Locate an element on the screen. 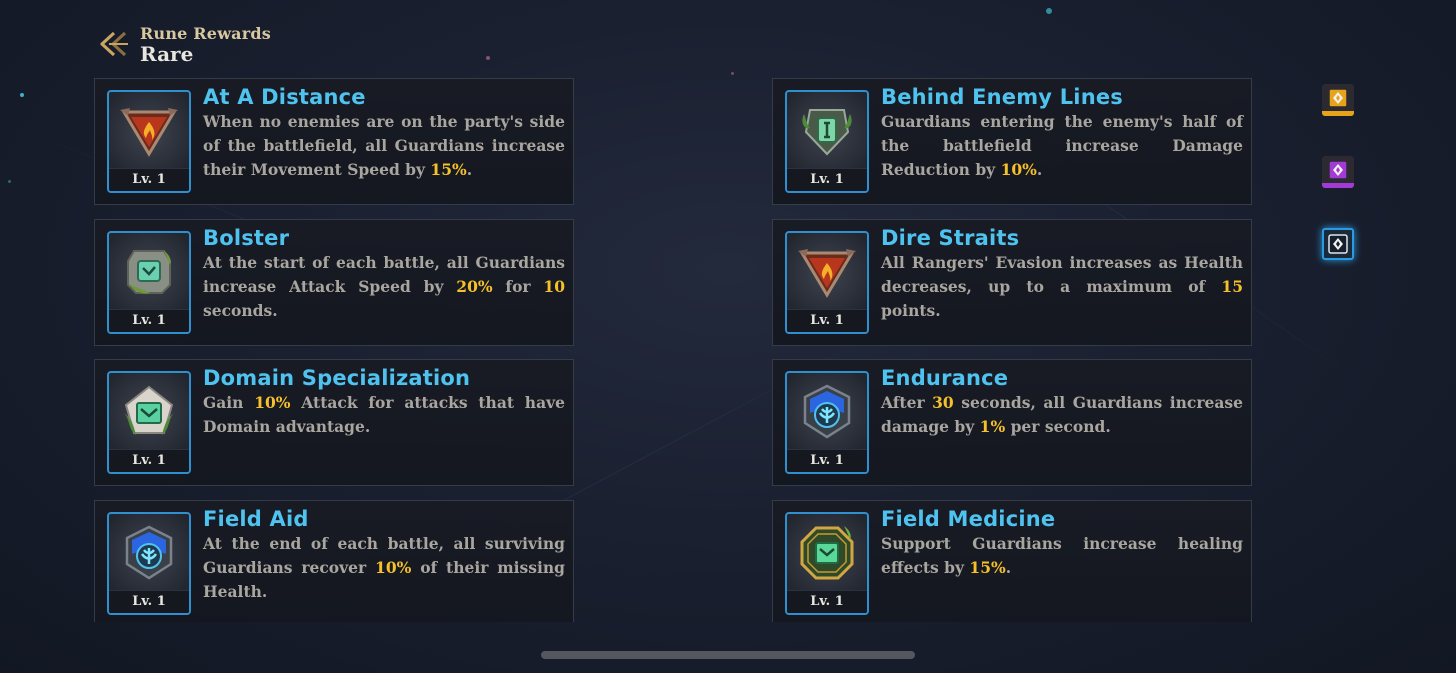  rune-name: Endurance is located at coordinates (945, 378).